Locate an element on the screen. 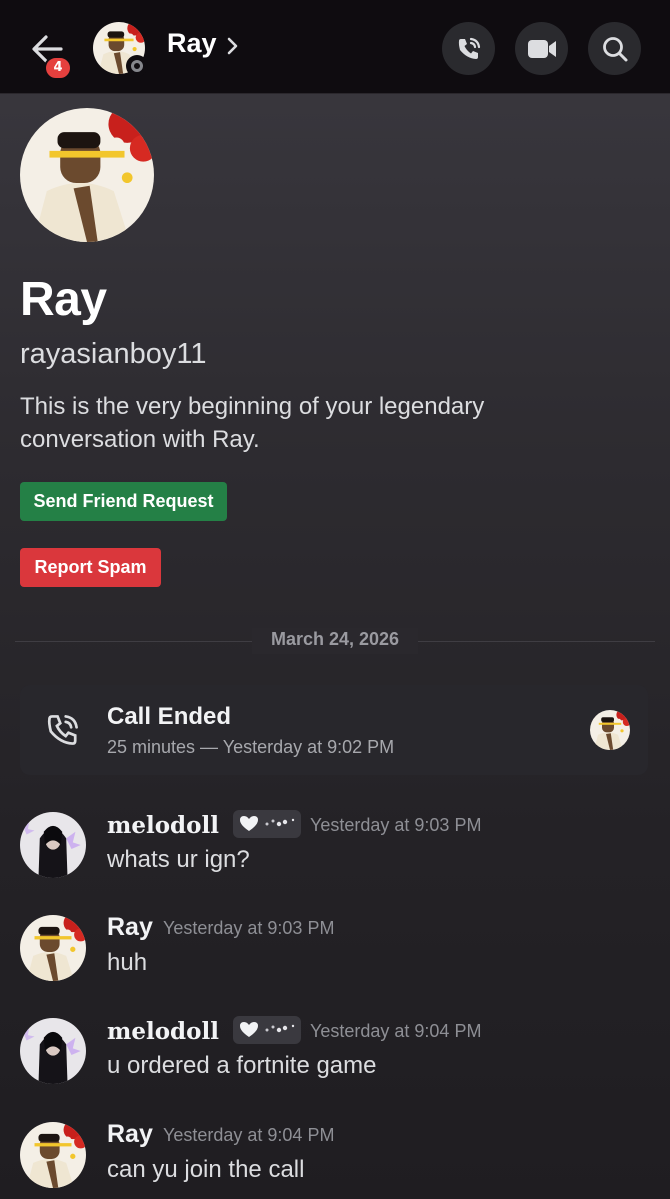 The width and height of the screenshot is (670, 1199). message-text: whats ur ign? is located at coordinates (178, 859).